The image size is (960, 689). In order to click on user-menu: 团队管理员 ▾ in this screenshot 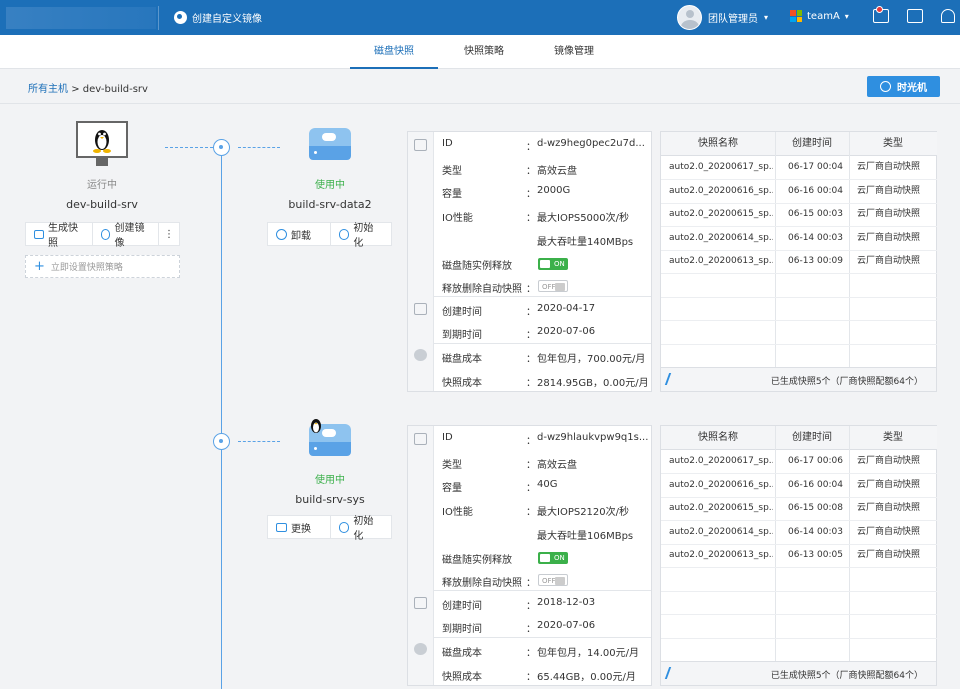, I will do `click(722, 17)`.